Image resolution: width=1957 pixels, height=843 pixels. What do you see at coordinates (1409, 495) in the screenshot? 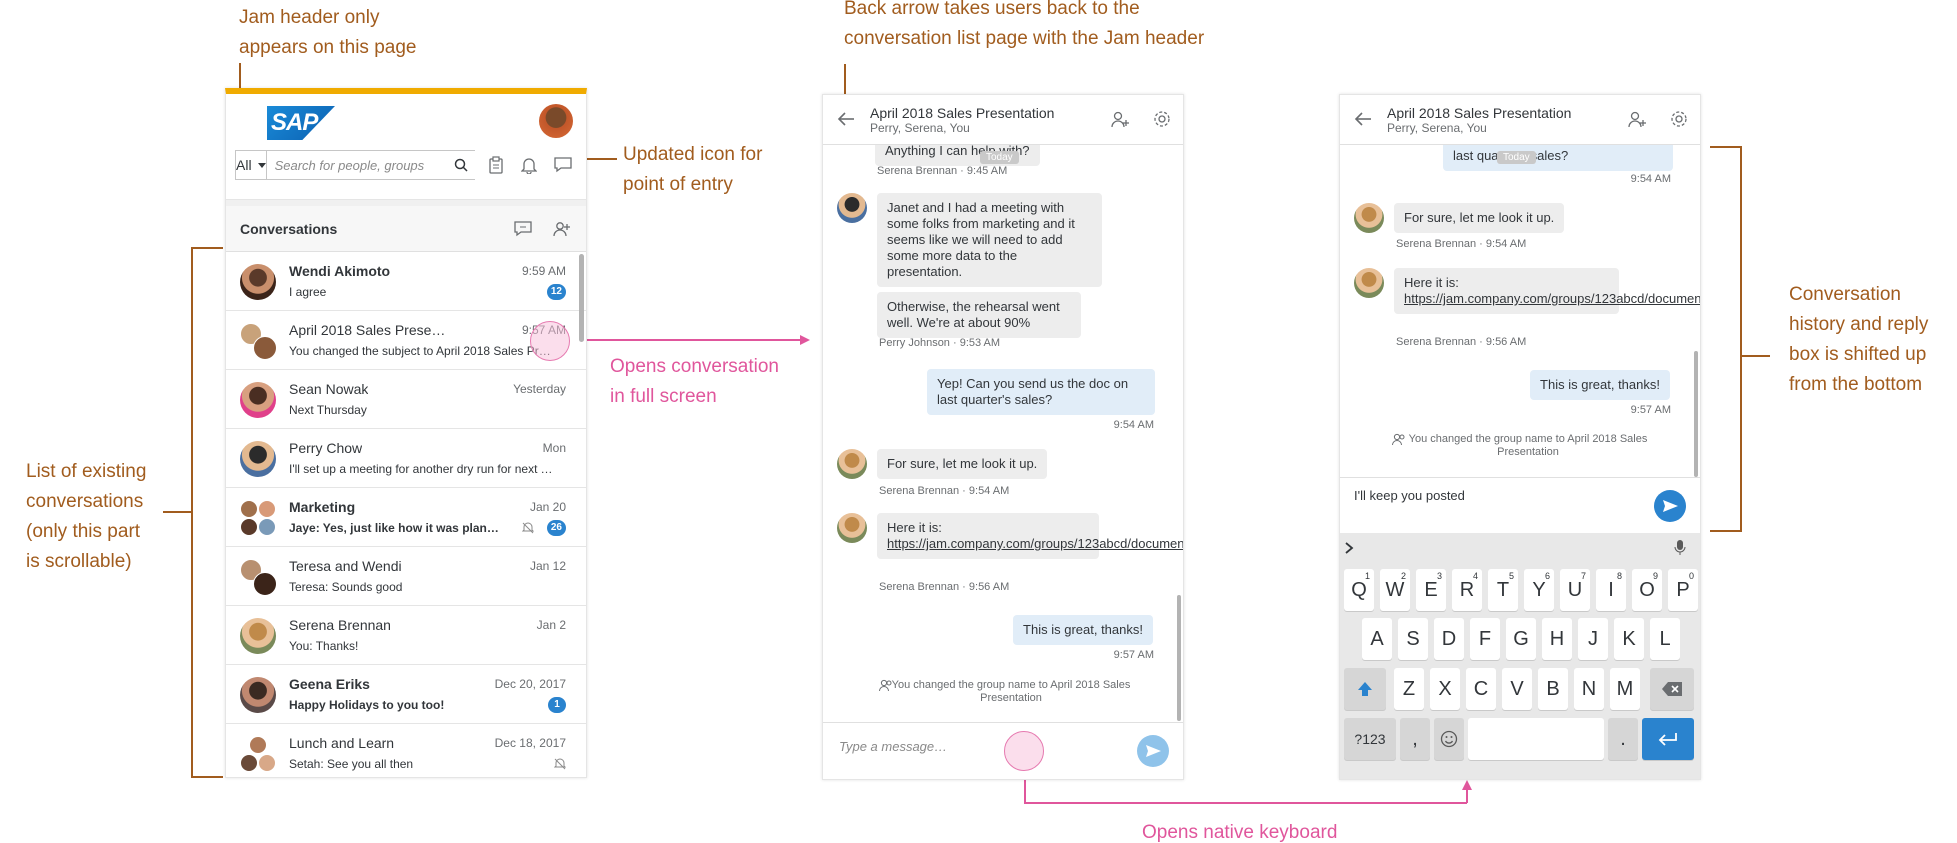
I see `message-input: I'll keep you posted` at bounding box center [1409, 495].